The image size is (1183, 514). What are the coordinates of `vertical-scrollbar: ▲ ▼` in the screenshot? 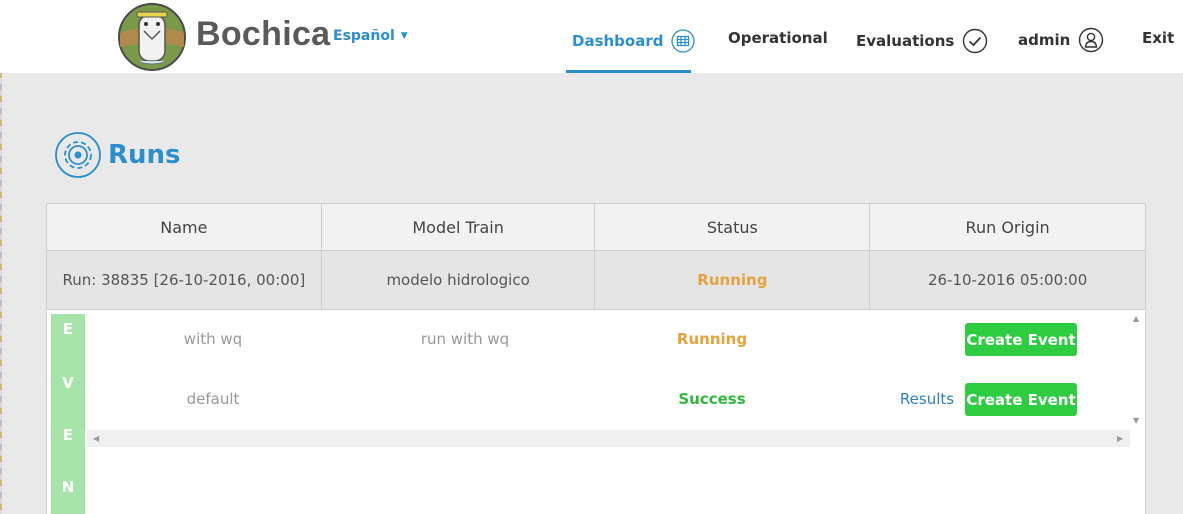 It's located at (1137, 370).